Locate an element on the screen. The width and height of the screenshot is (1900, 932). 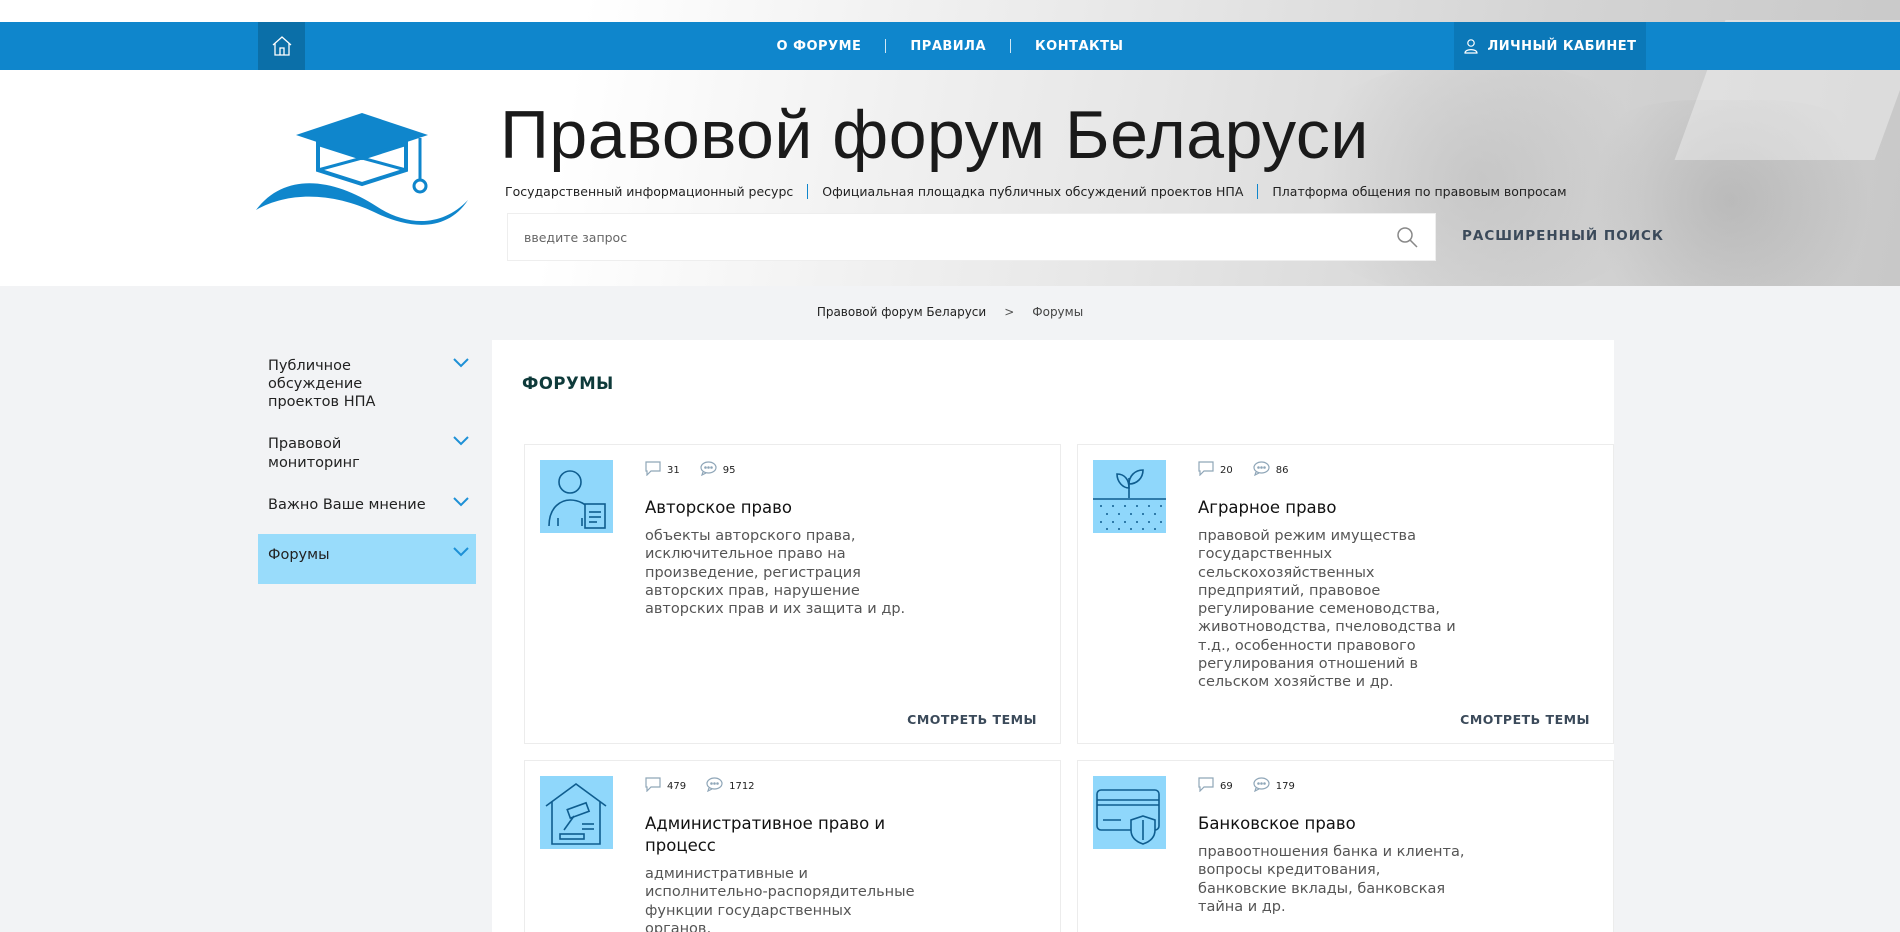
forum-stats: 20 86 is located at coordinates (1243, 468).